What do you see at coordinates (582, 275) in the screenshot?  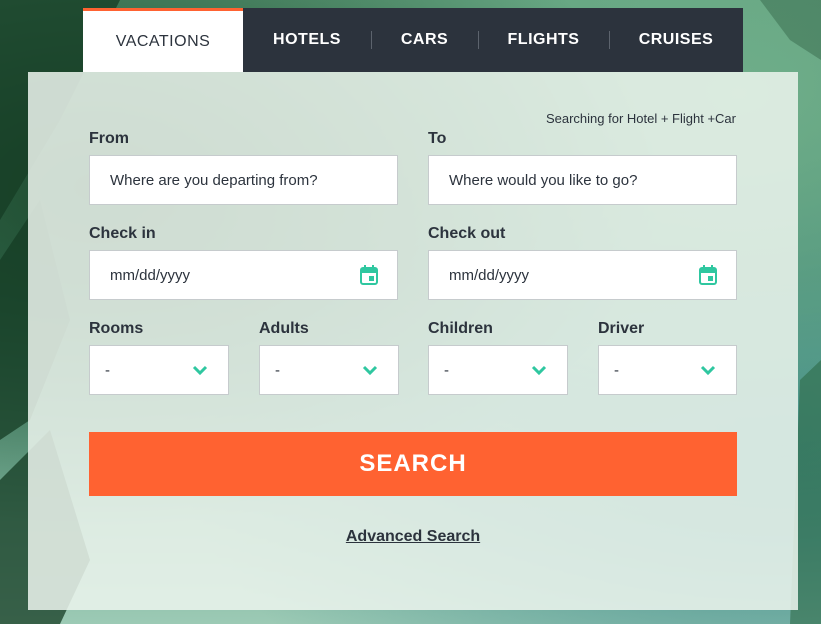 I see `check-out-input: mm/dd/yyyy` at bounding box center [582, 275].